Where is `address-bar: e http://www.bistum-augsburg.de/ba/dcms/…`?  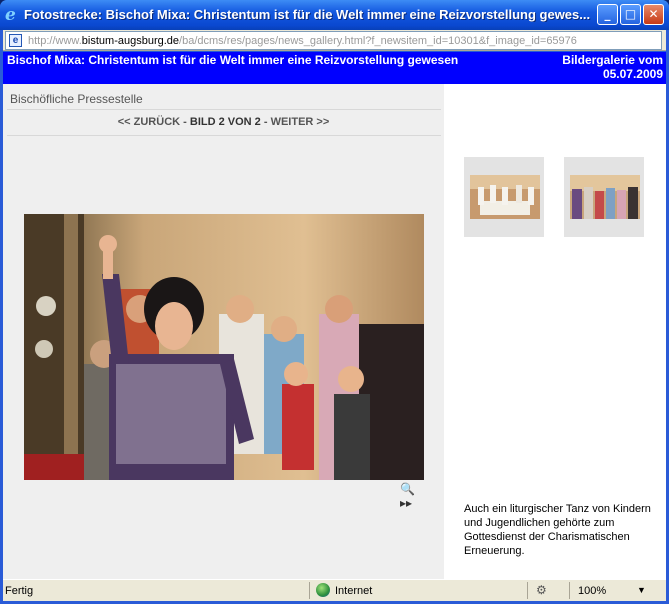
address-bar: e http://www.bistum-augsburg.de/ba/dcms/… is located at coordinates (334, 40).